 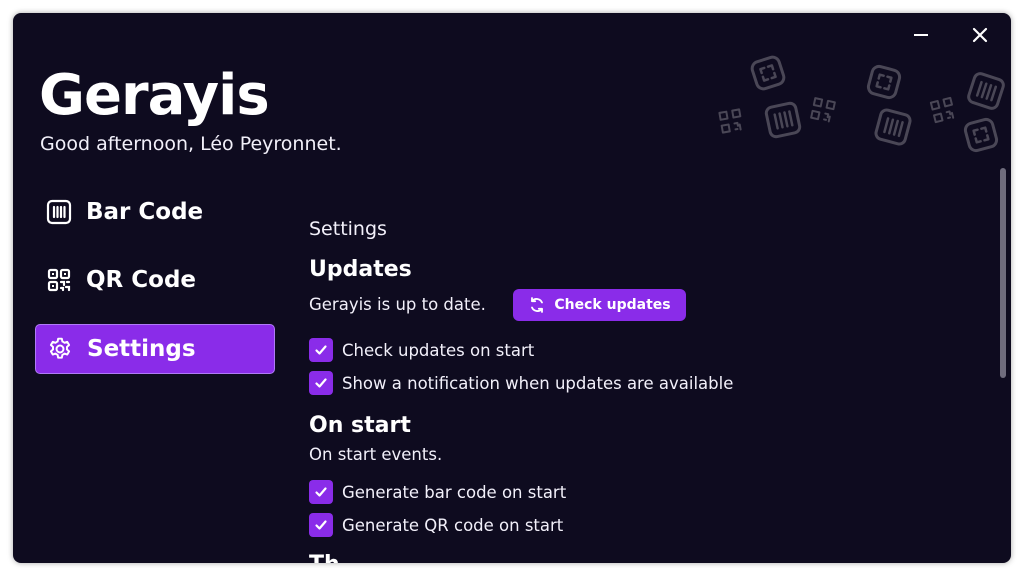 I want to click on on-start-heading: On start, so click(x=360, y=425).